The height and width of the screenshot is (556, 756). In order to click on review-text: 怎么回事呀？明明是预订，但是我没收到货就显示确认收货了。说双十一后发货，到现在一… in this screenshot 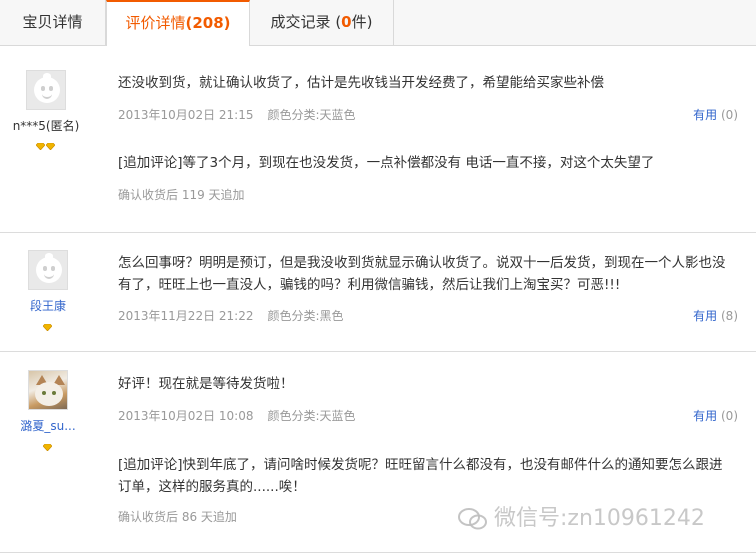, I will do `click(433, 274)`.